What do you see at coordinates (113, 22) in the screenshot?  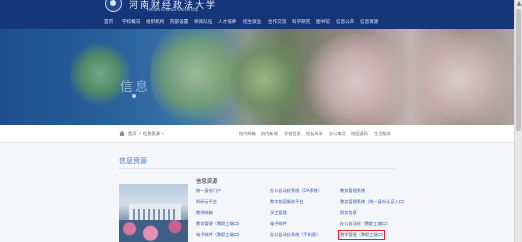 I see `nav-item-home: 首页` at bounding box center [113, 22].